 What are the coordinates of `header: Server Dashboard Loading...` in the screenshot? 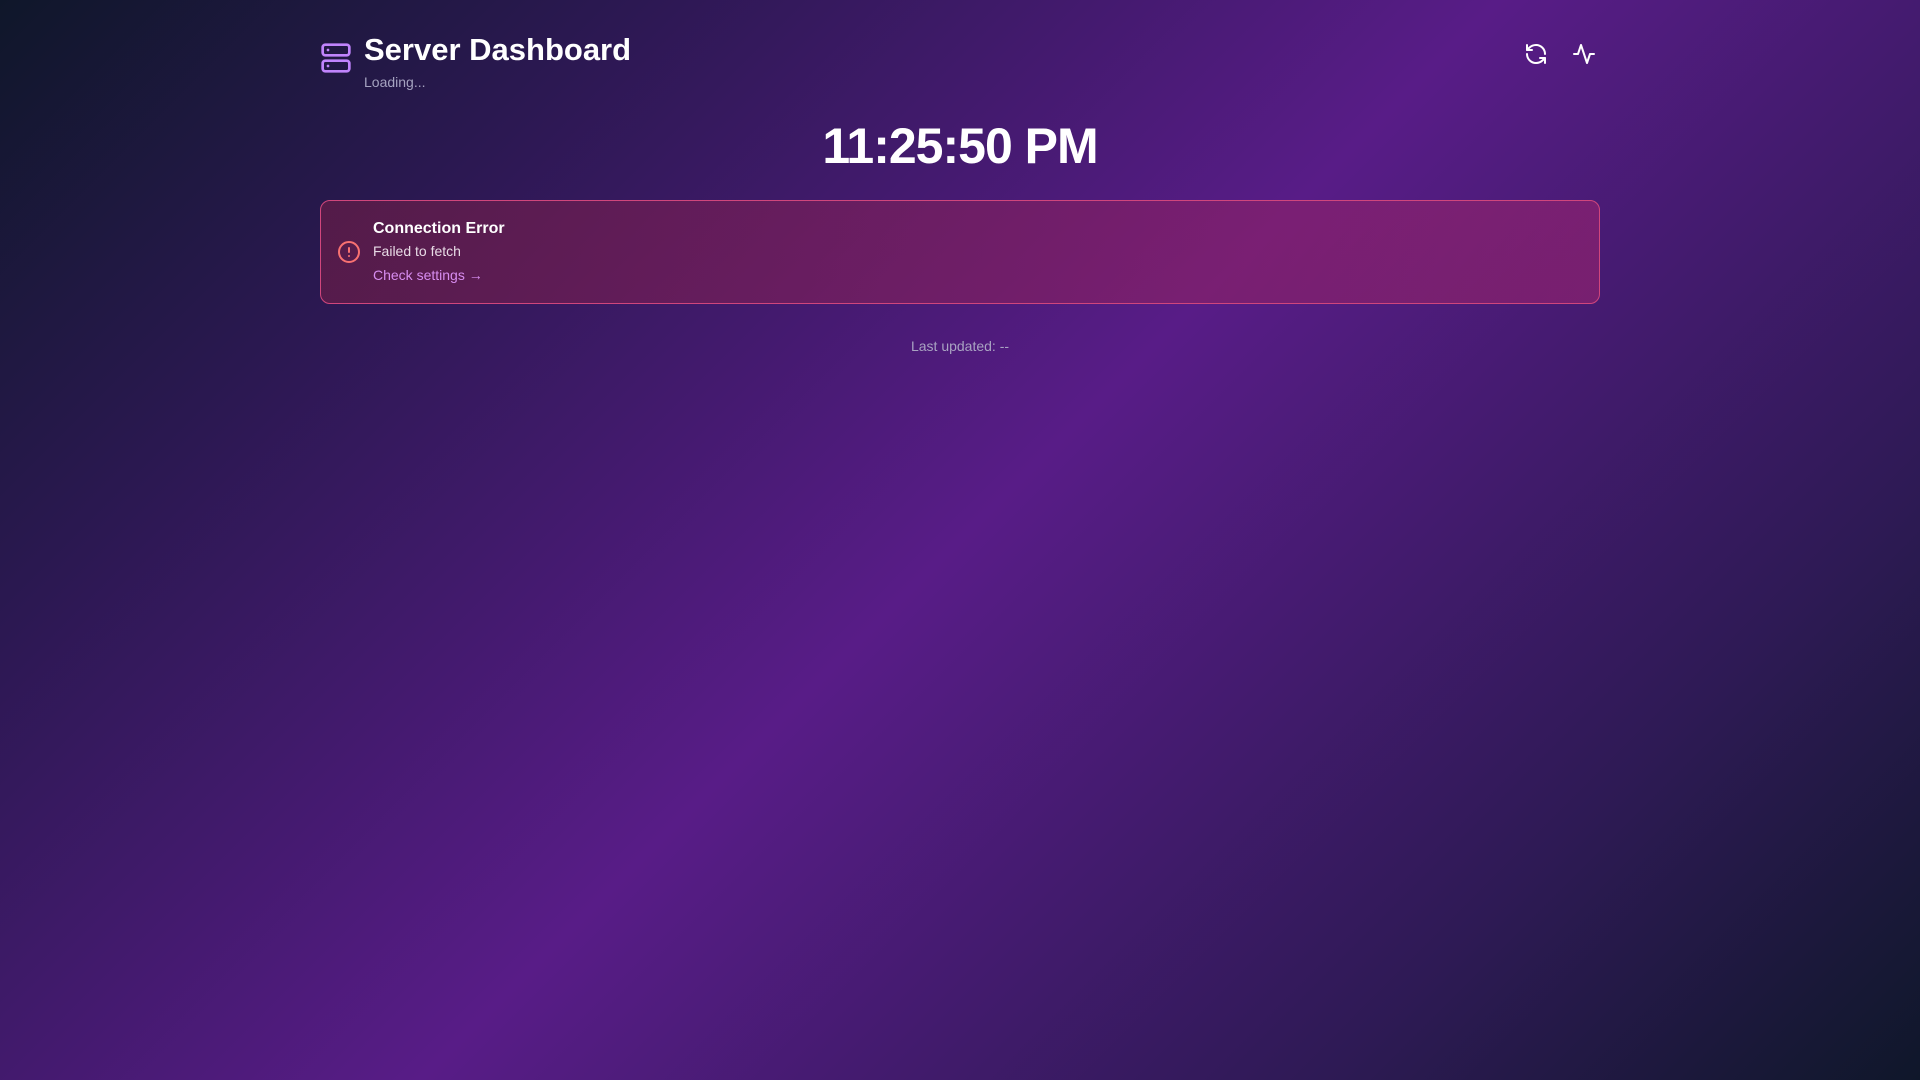 It's located at (960, 55).